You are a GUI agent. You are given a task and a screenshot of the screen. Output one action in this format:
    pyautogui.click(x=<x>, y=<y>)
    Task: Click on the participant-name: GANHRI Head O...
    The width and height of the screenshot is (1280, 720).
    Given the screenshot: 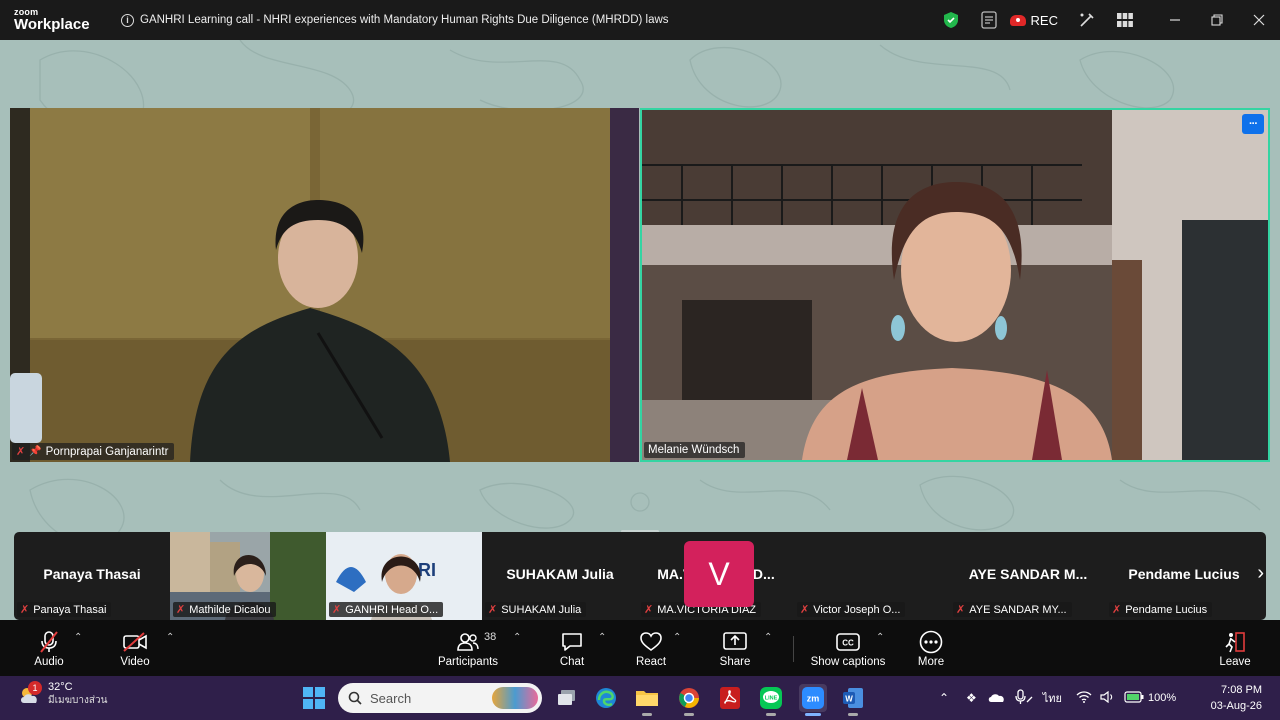 What is the action you would take?
    pyautogui.click(x=392, y=609)
    